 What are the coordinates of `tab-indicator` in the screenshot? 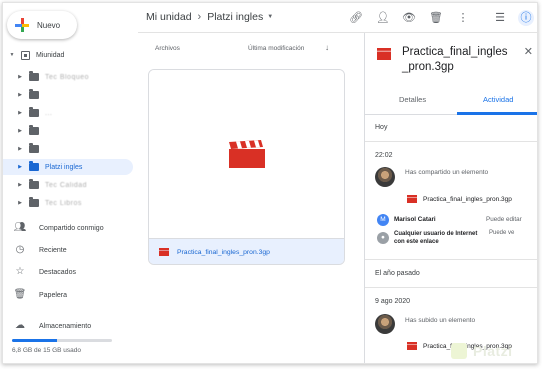 It's located at (497, 113).